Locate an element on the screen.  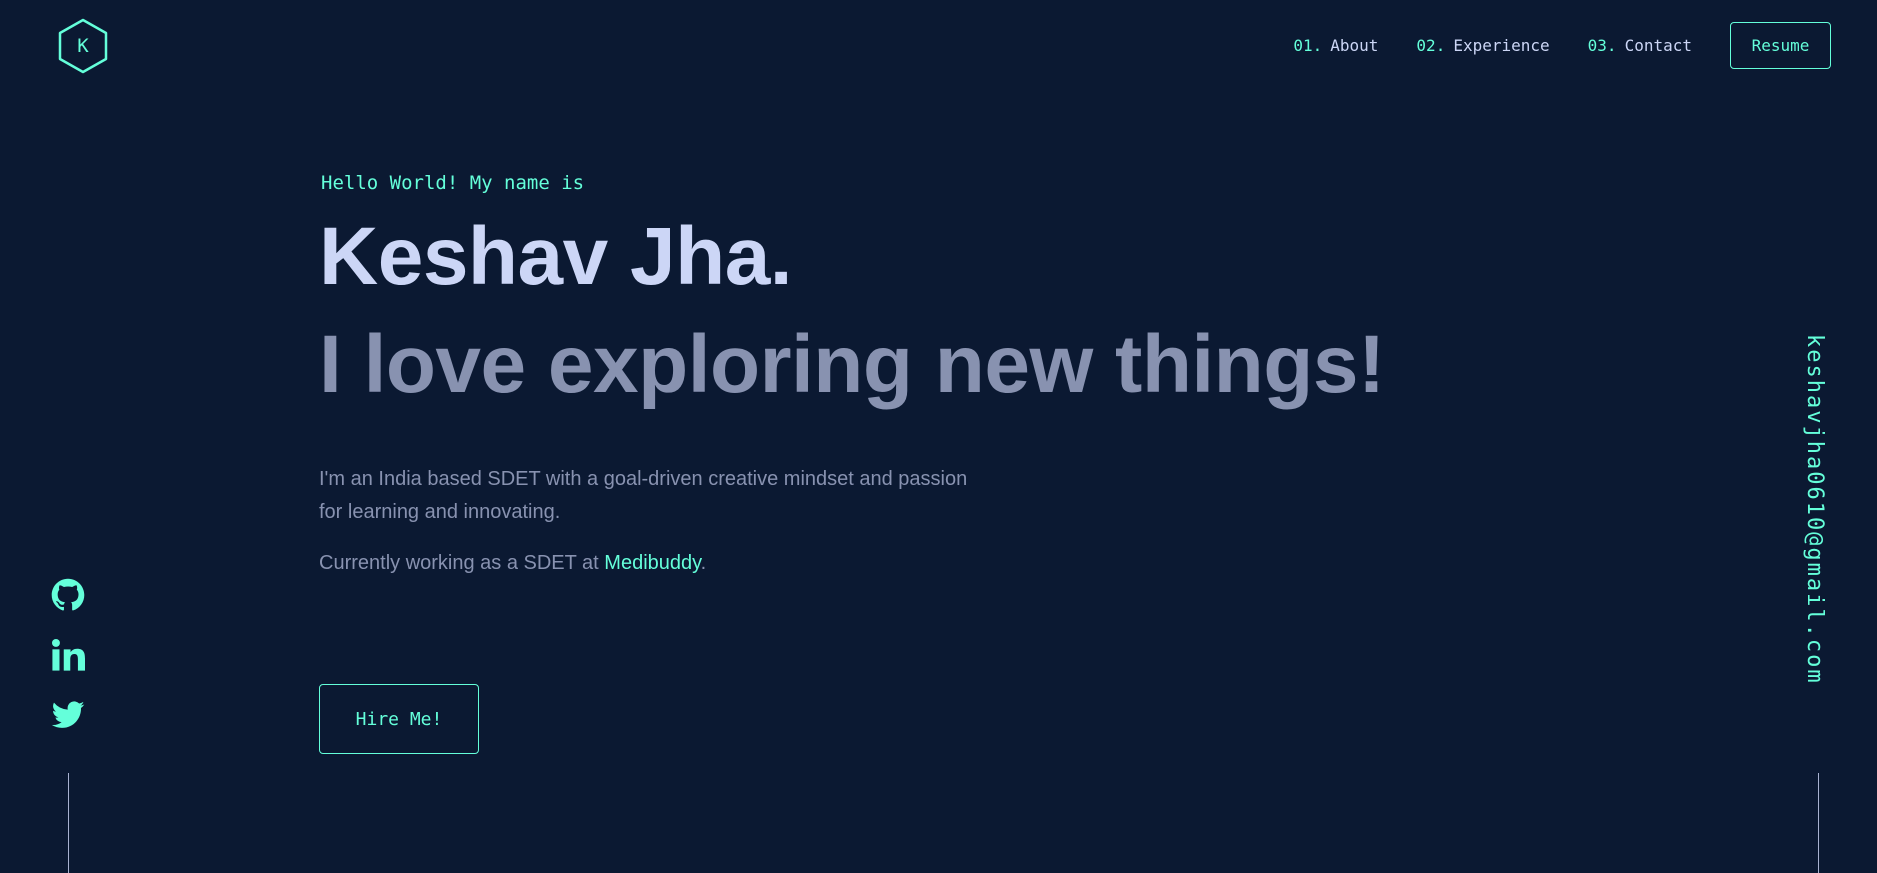
logo-letter: K is located at coordinates (83, 46).